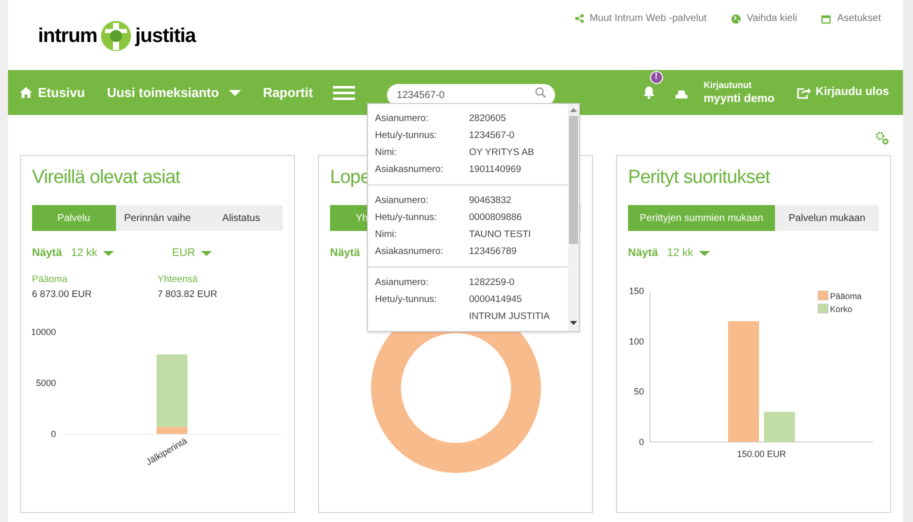 The width and height of the screenshot is (913, 522). What do you see at coordinates (699, 178) in the screenshot?
I see `card-title: Perityt suoritukset` at bounding box center [699, 178].